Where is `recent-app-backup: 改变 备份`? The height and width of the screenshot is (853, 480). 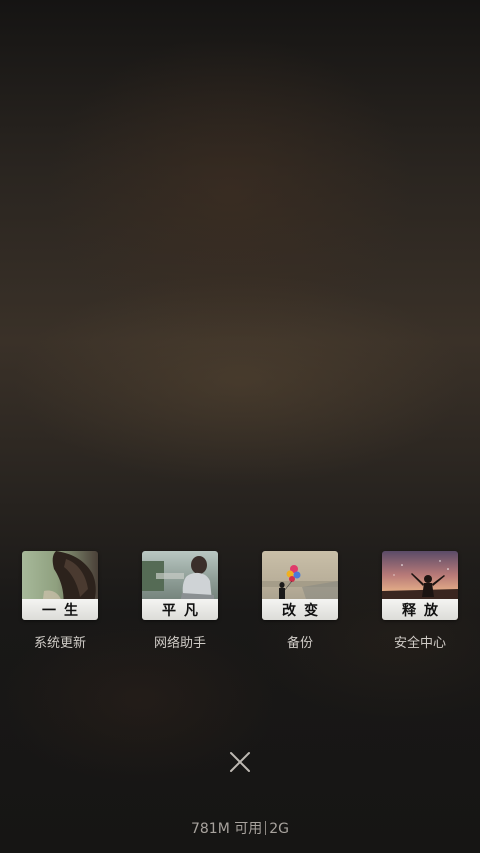
recent-app-backup: 改变 备份 is located at coordinates (300, 606).